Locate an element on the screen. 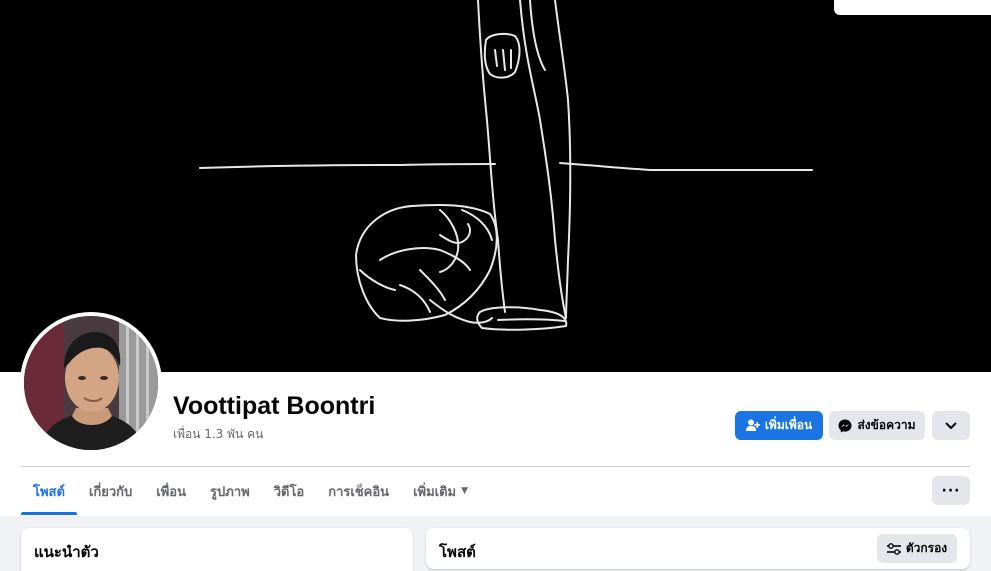  tab-label: รูปภาพ is located at coordinates (230, 492).